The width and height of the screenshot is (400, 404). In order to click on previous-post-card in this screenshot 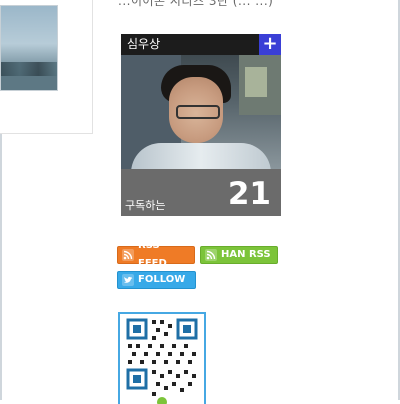, I will do `click(46, 67)`.